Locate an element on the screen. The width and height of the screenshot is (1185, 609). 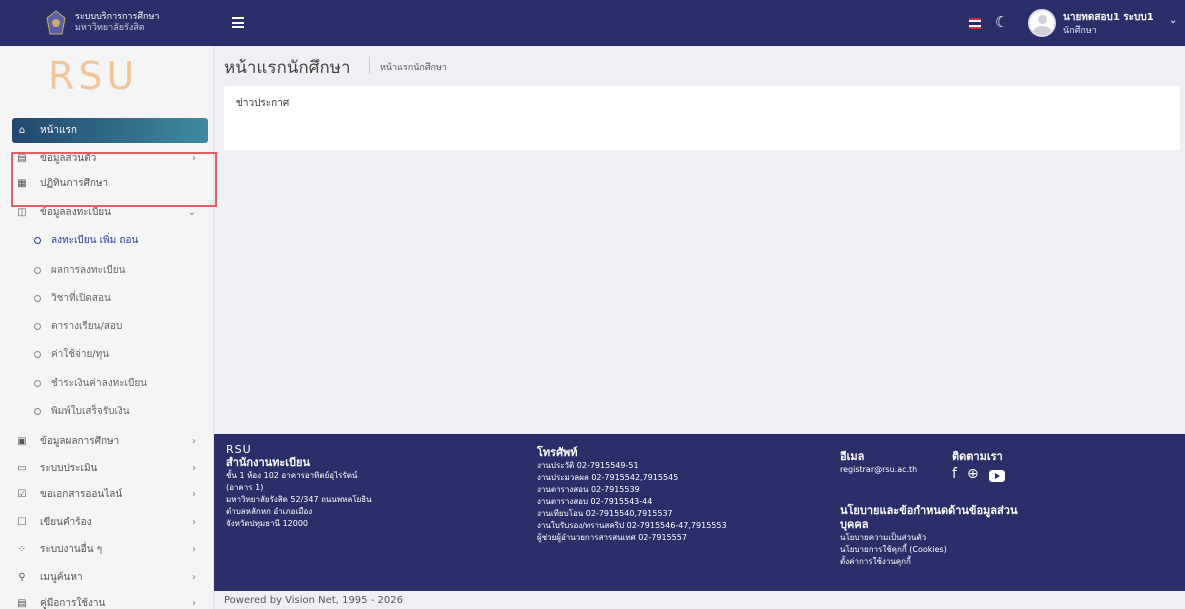
address-line: จังหวัดปทุมธานี 12000 is located at coordinates (267, 523).